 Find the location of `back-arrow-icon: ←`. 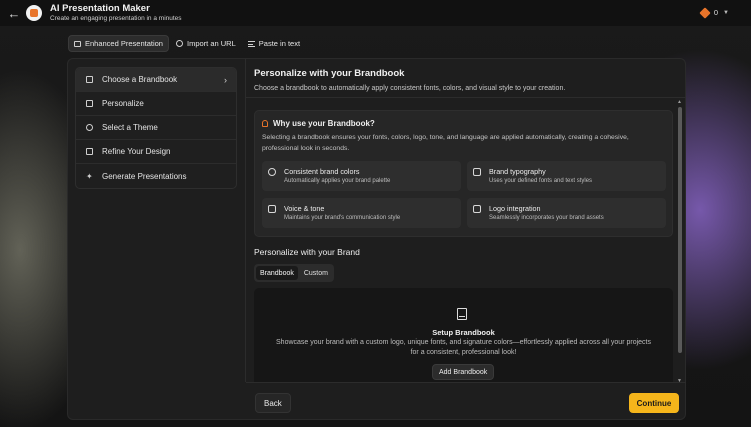

back-arrow-icon: ← is located at coordinates (14, 13).